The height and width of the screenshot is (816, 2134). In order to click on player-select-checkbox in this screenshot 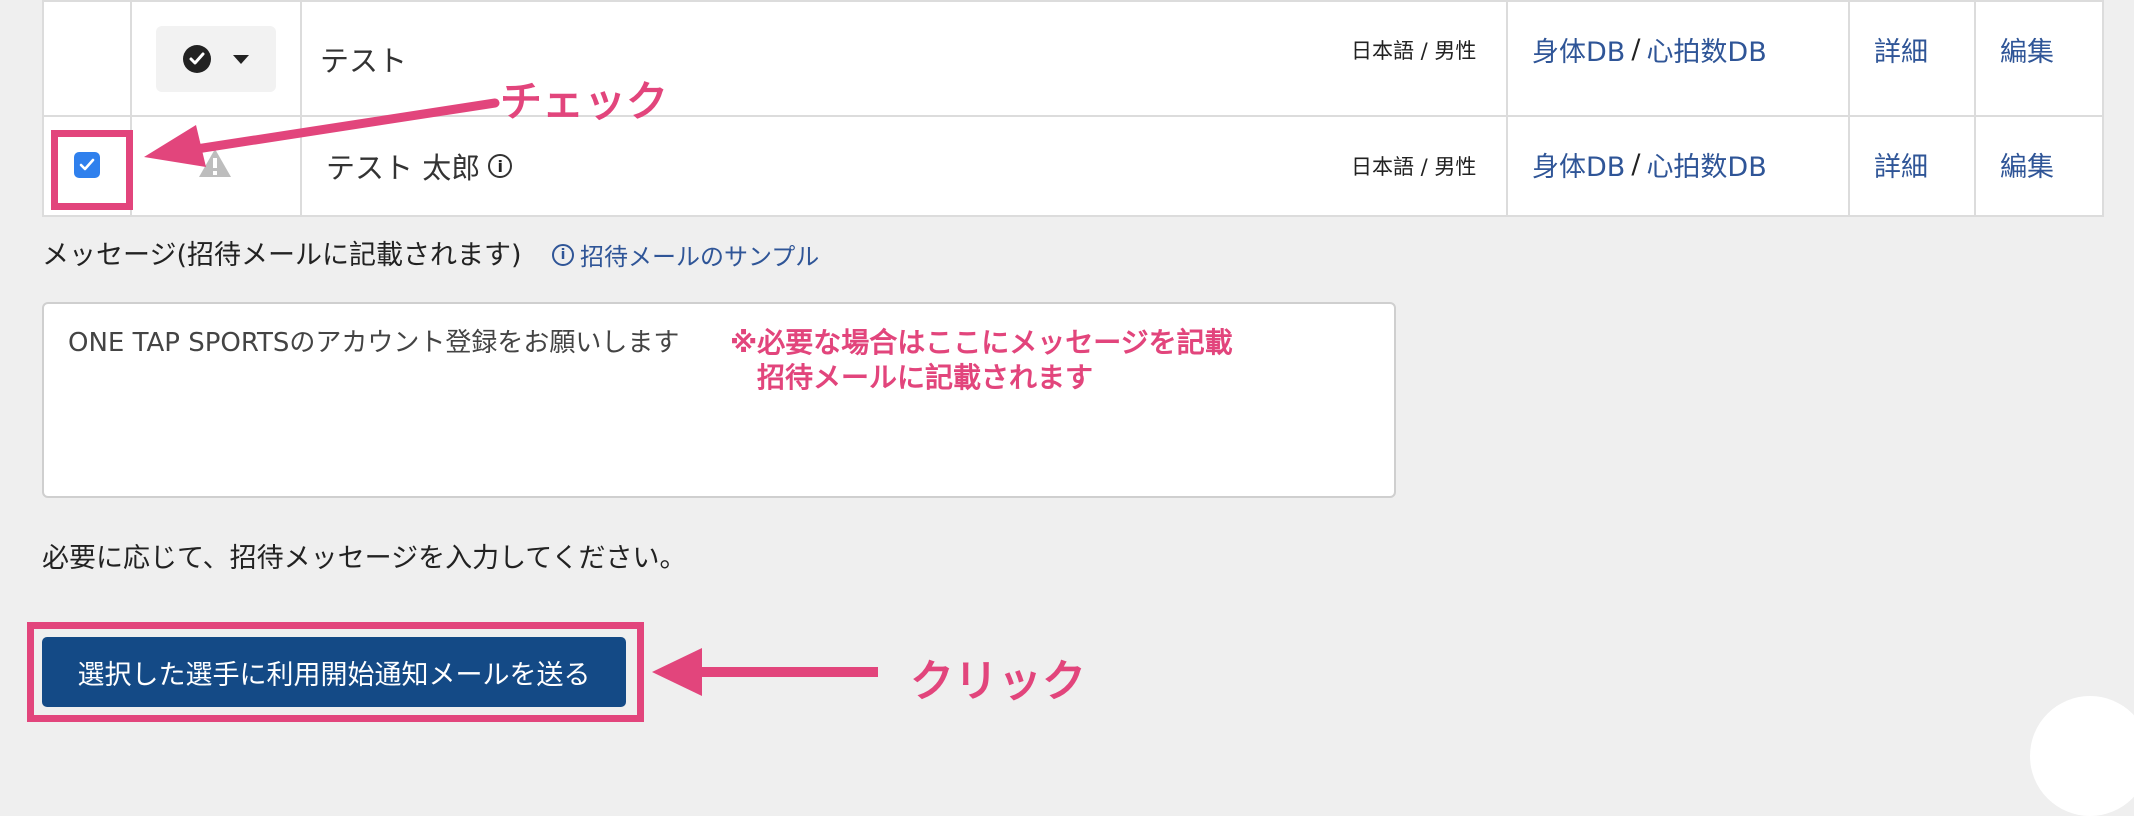, I will do `click(87, 165)`.